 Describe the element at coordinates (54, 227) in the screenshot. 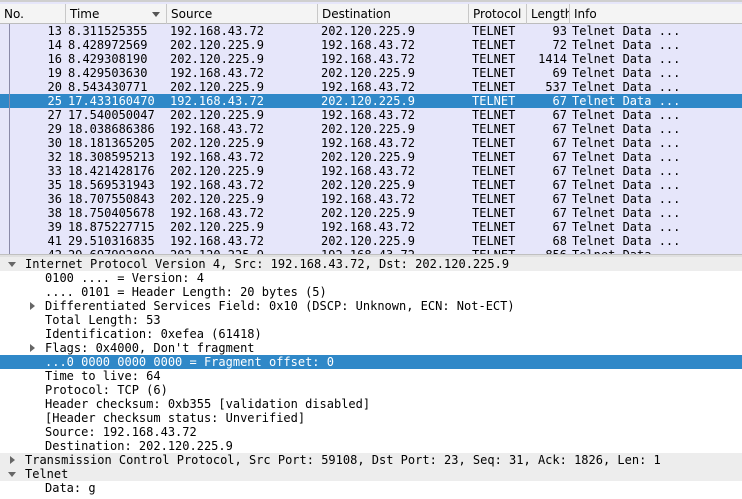

I see `cell-no: 39` at that location.